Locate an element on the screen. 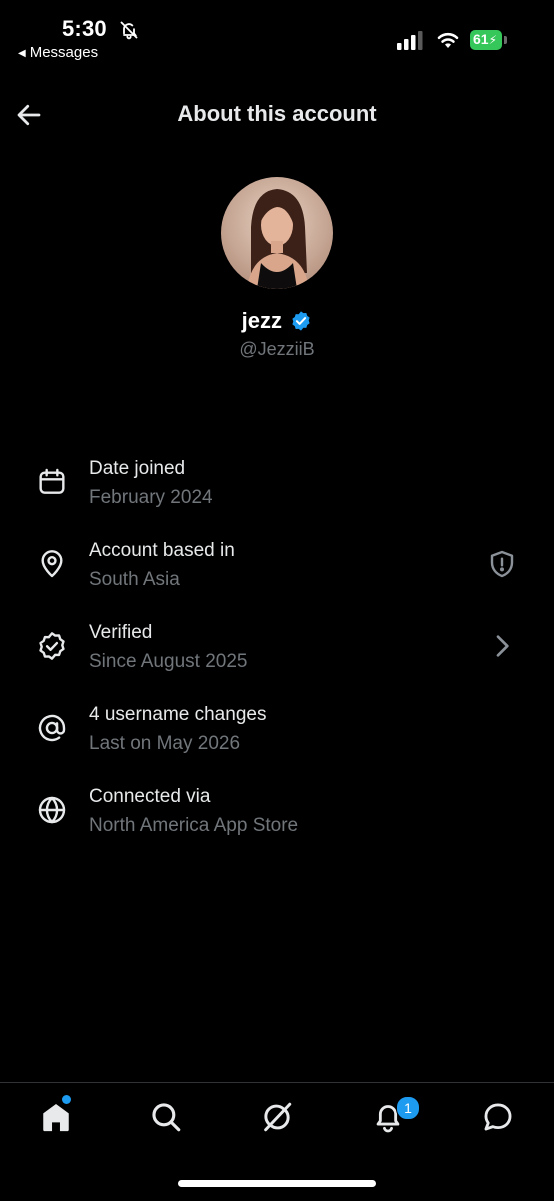 The width and height of the screenshot is (554, 1201). status-bar: 5:30 ◀ Messages 61⚡ is located at coordinates (277, 35).